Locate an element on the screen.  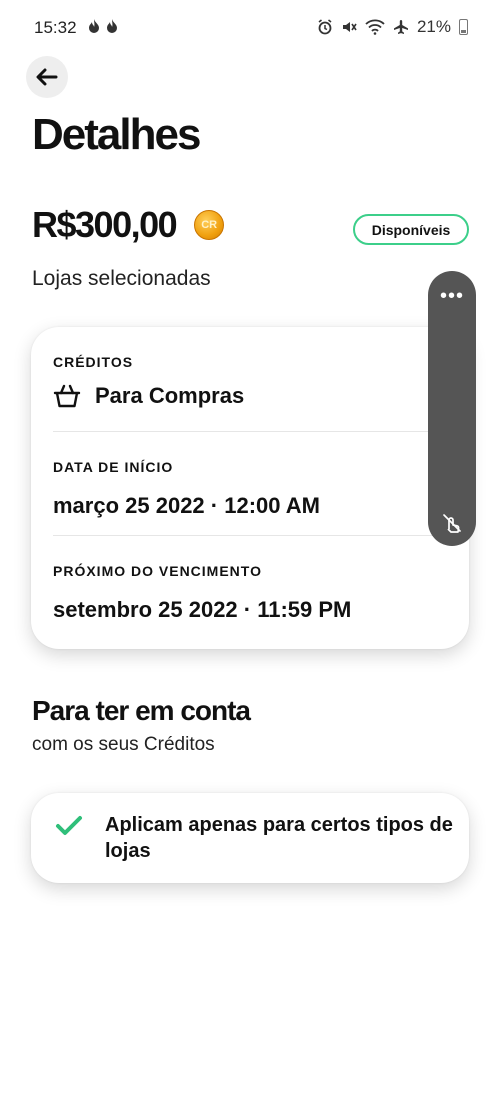
start-date-label: DATA DE INÍCIO is located at coordinates (113, 467).